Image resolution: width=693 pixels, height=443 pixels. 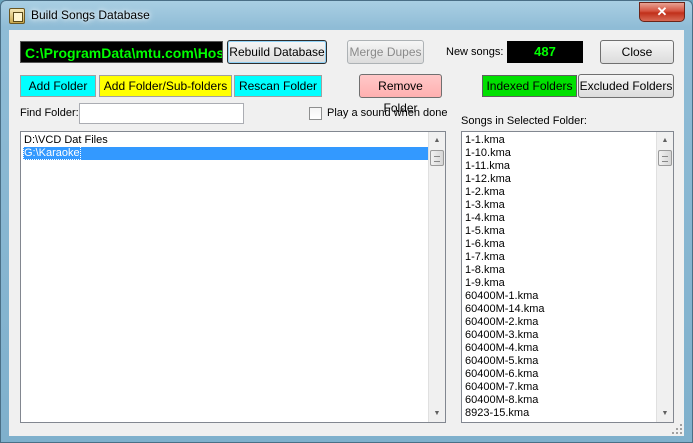 I want to click on close-button: Close, so click(x=637, y=52).